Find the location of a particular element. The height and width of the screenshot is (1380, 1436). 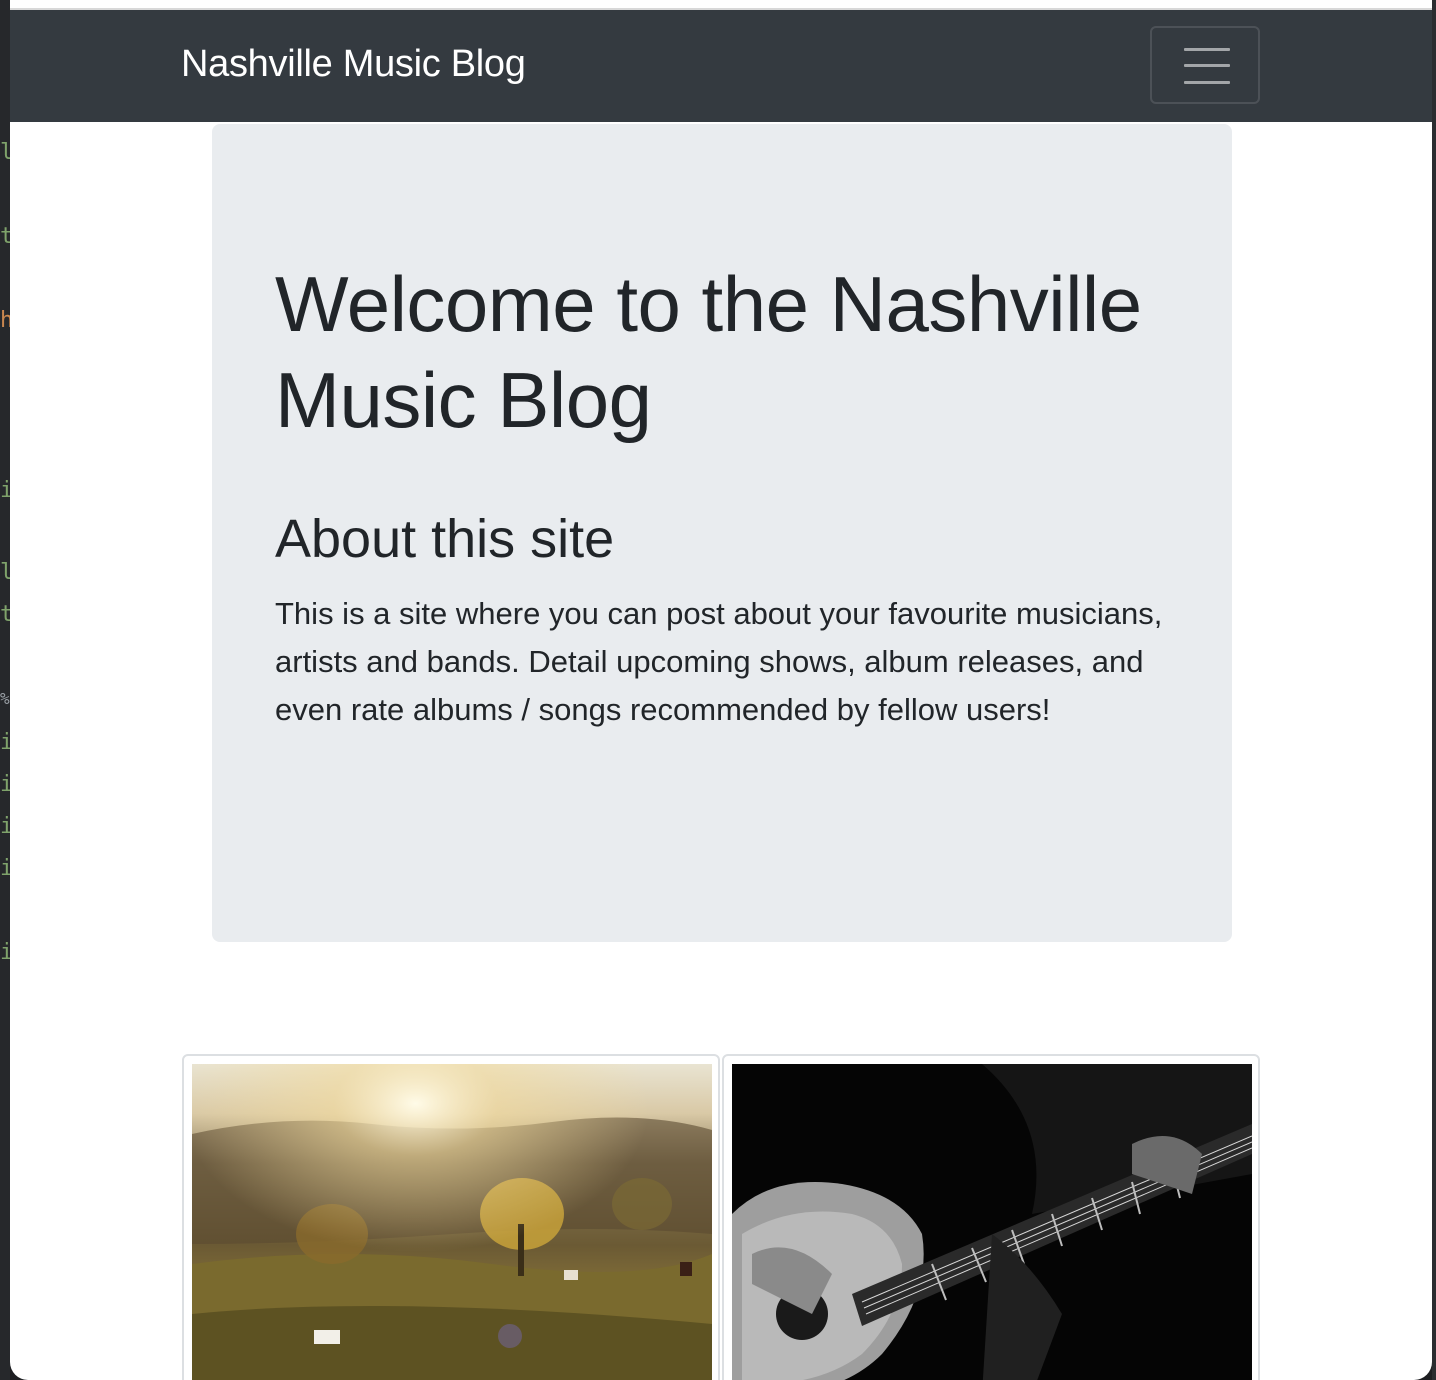

navbar-toggler-button is located at coordinates (1205, 65).